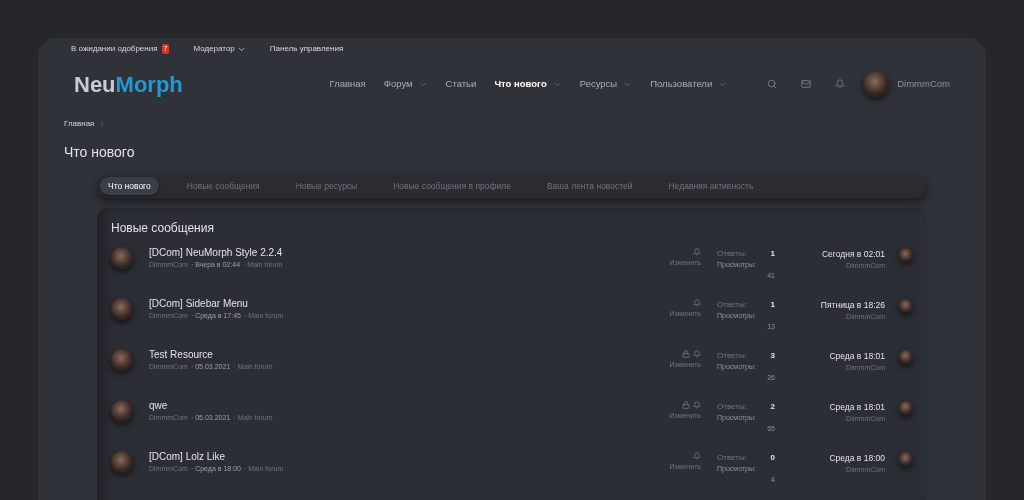 Image resolution: width=1024 pixels, height=500 pixels. What do you see at coordinates (711, 186) in the screenshot?
I see `tab: Недавняя активность` at bounding box center [711, 186].